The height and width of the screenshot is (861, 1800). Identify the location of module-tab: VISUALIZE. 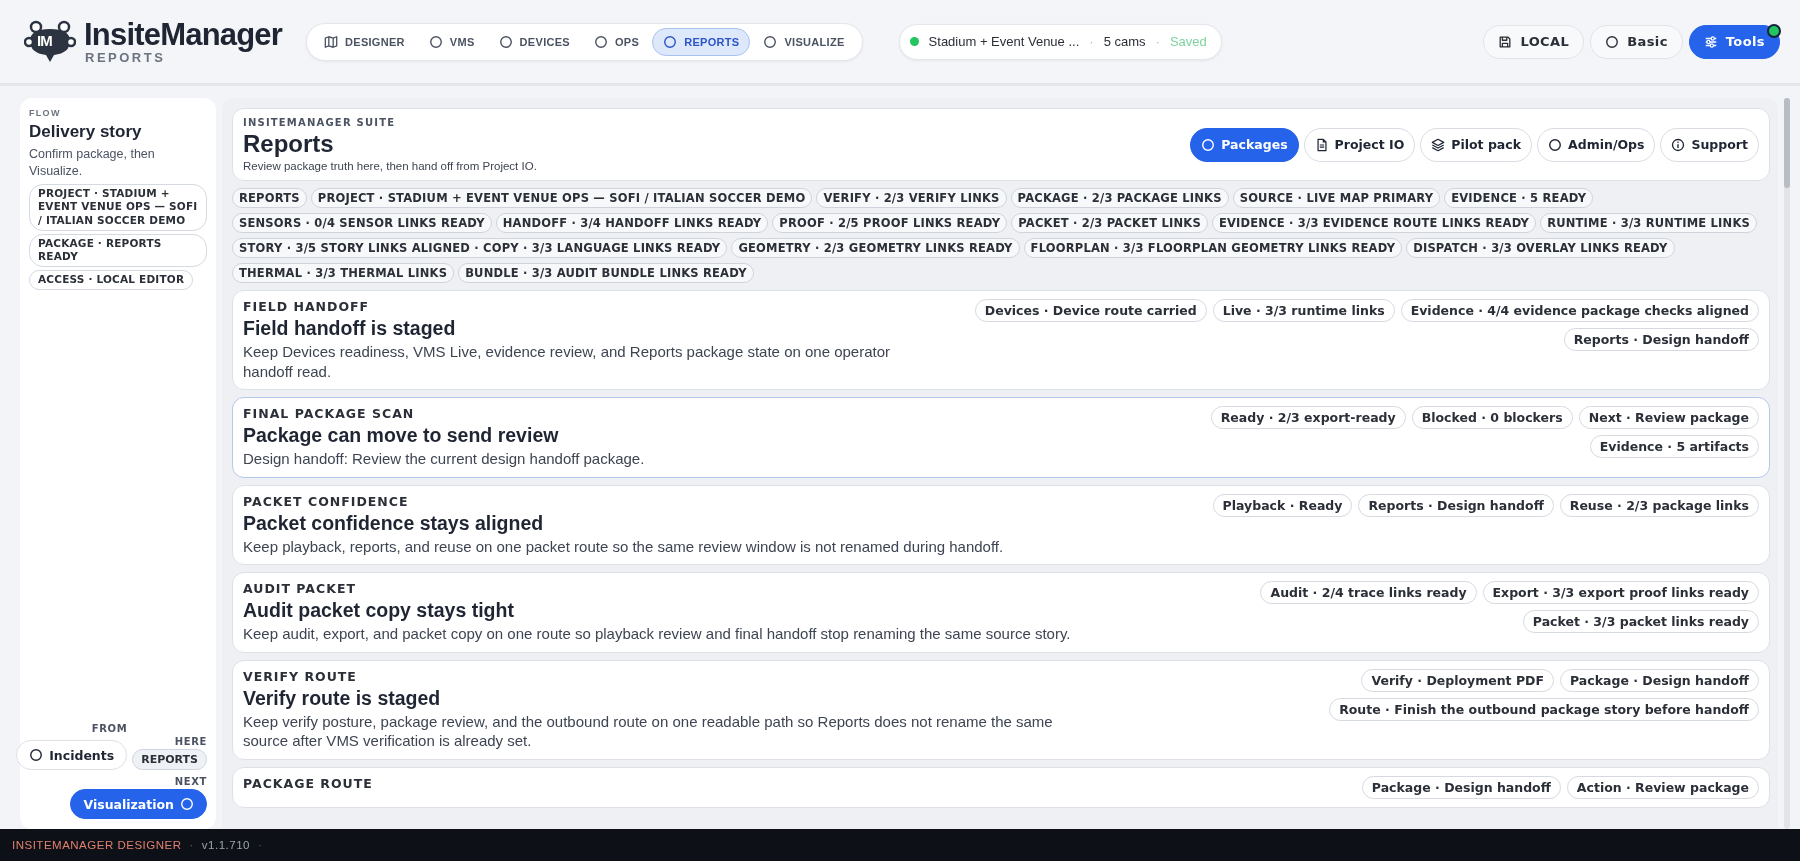
(804, 41).